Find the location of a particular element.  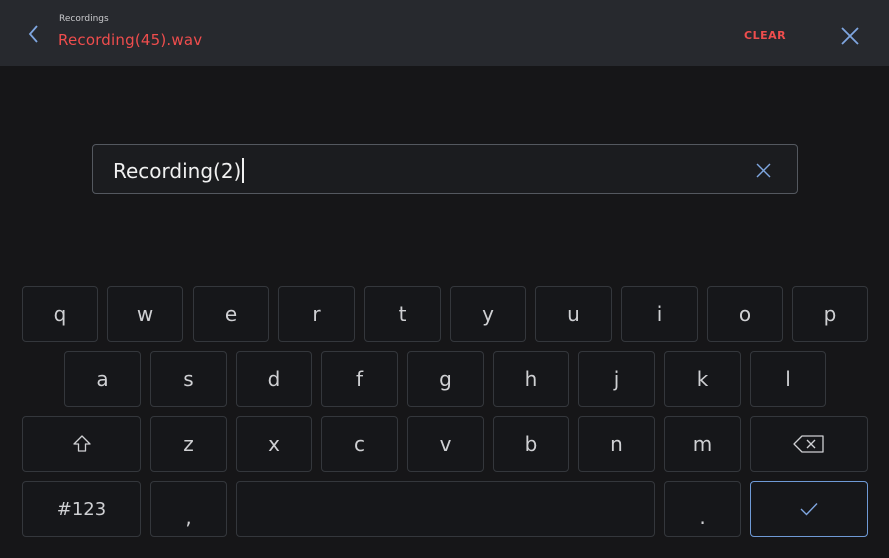

symbols-key: #123 is located at coordinates (81, 509).